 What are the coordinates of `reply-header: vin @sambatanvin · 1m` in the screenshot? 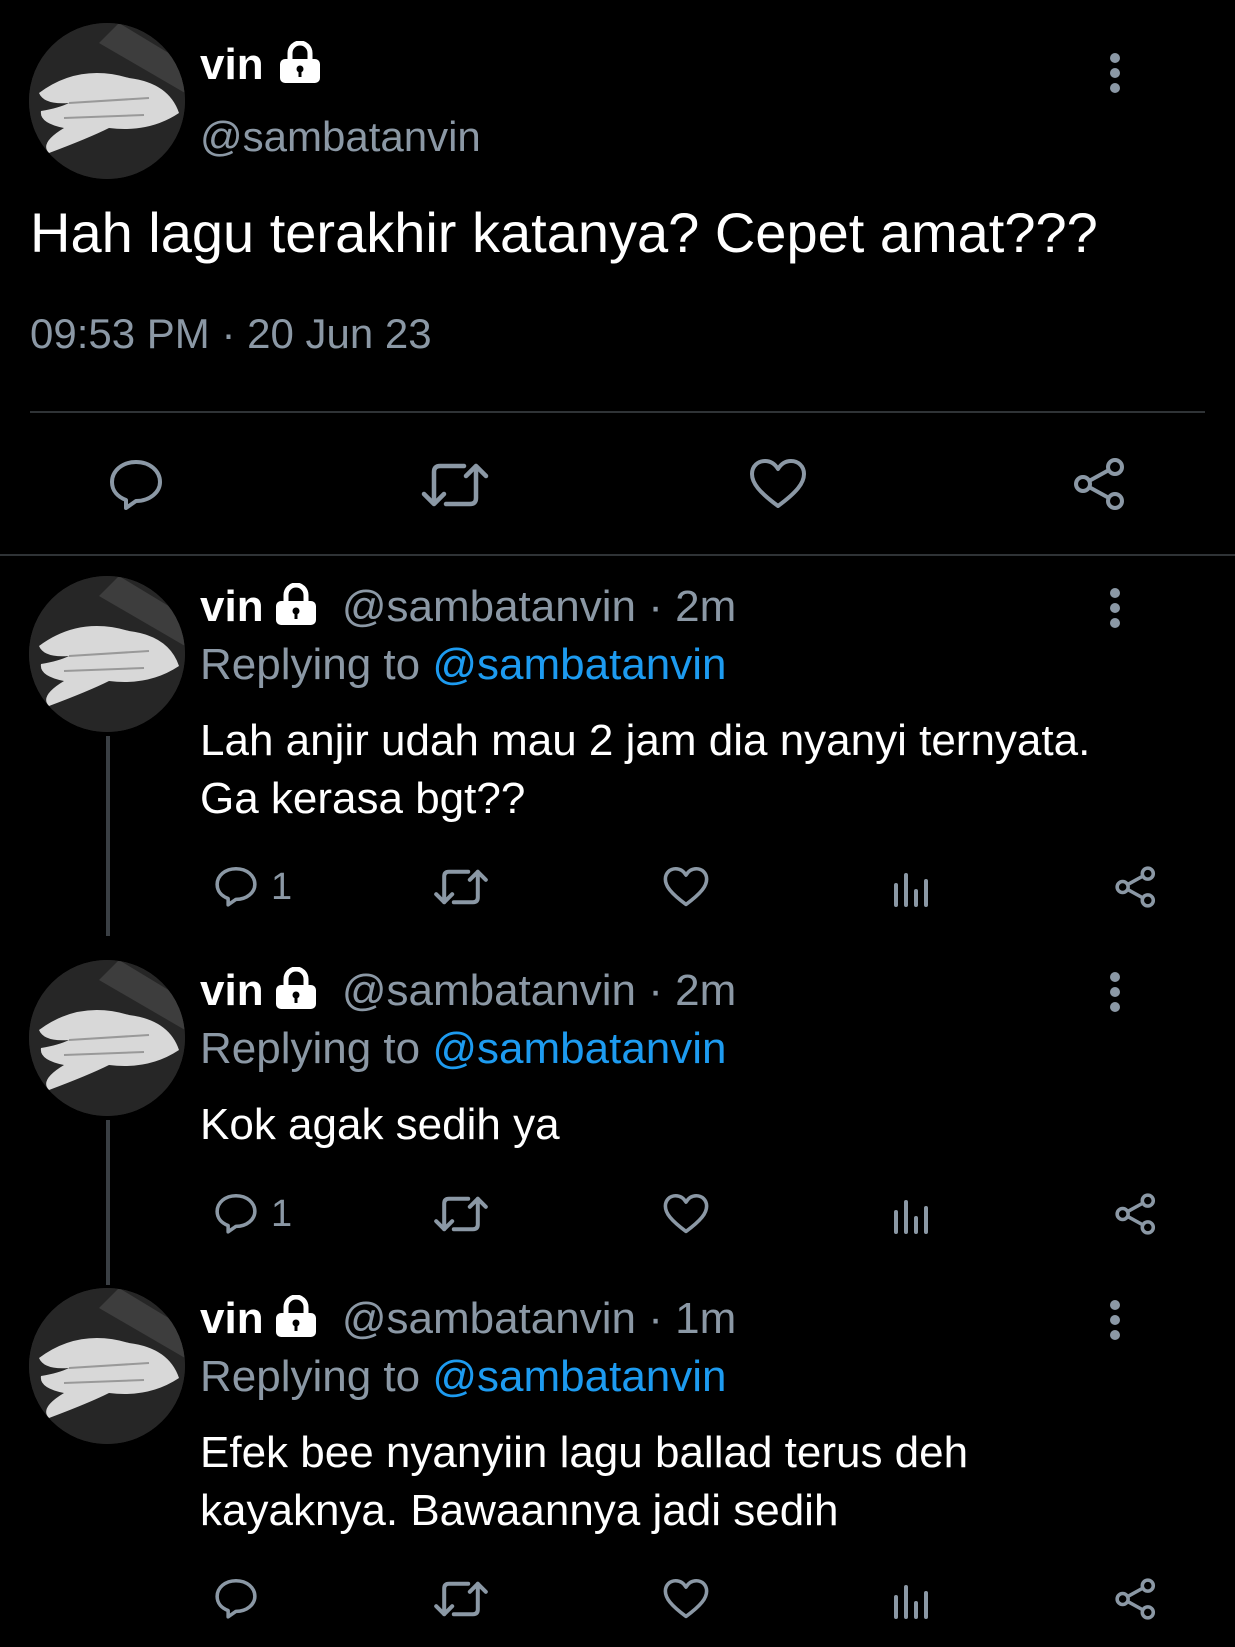 It's located at (468, 1321).